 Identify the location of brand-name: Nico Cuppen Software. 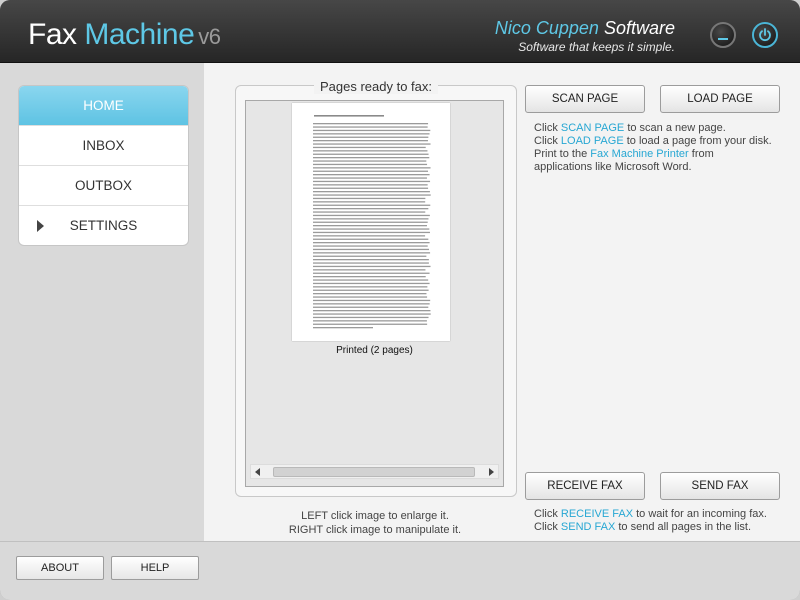
(585, 28).